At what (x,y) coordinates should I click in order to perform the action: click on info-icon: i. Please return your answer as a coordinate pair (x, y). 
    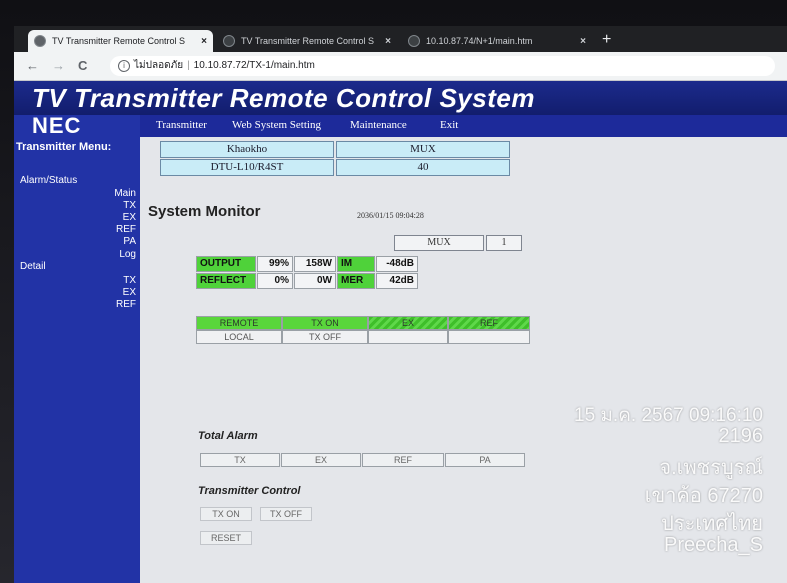
    Looking at the image, I should click on (124, 66).